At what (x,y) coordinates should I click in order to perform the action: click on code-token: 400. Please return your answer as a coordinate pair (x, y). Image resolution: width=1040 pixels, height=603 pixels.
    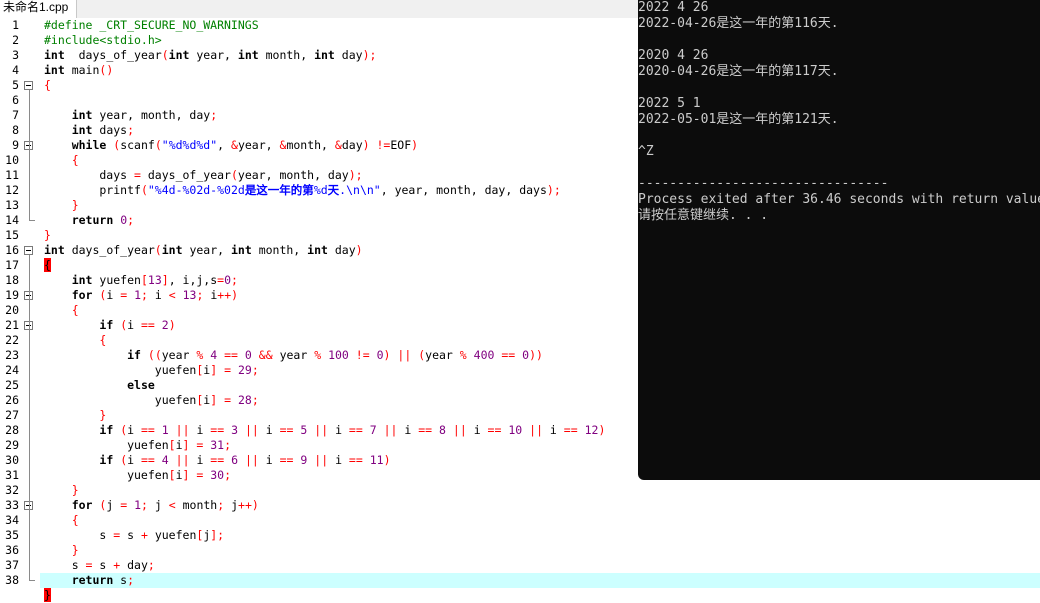
    Looking at the image, I should click on (484, 355).